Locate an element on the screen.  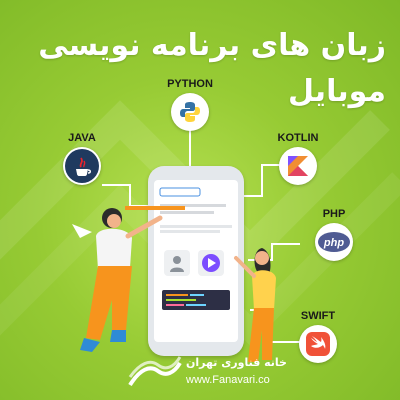
pointer is located at coordinates (155, 208).